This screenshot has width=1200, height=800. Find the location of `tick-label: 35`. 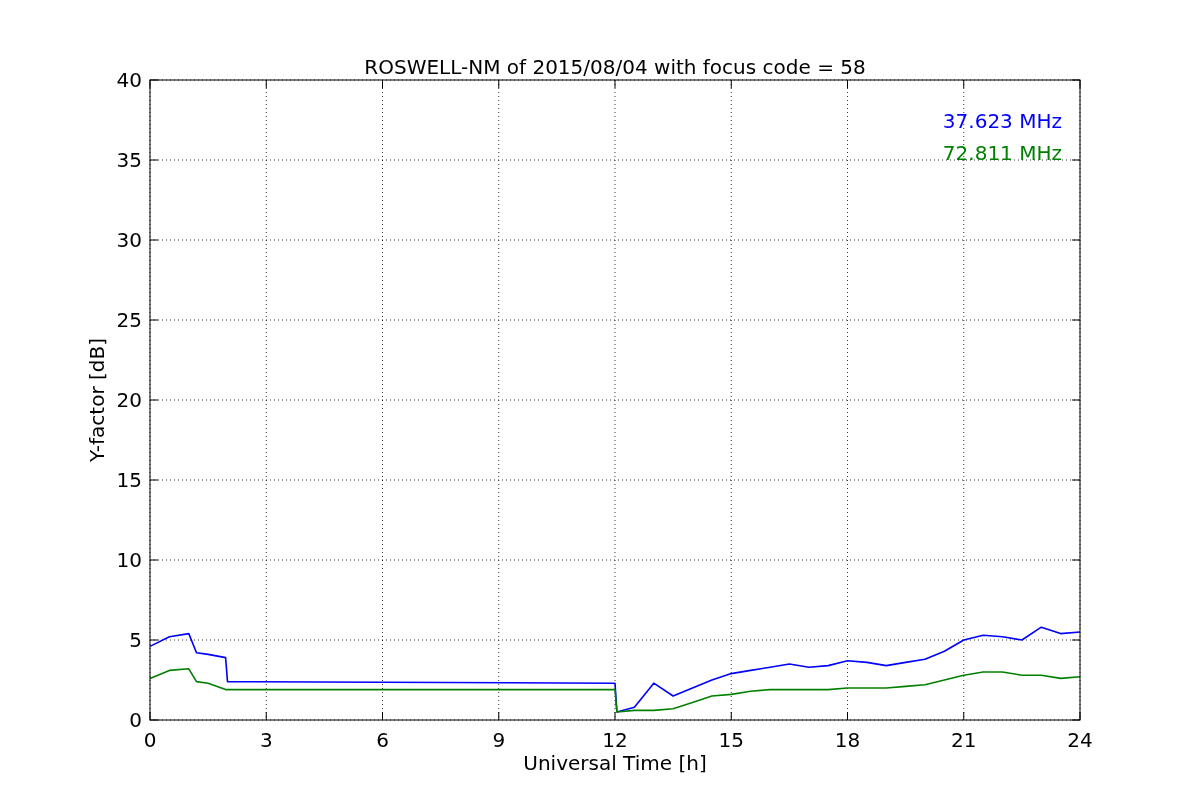

tick-label: 35 is located at coordinates (129, 160).